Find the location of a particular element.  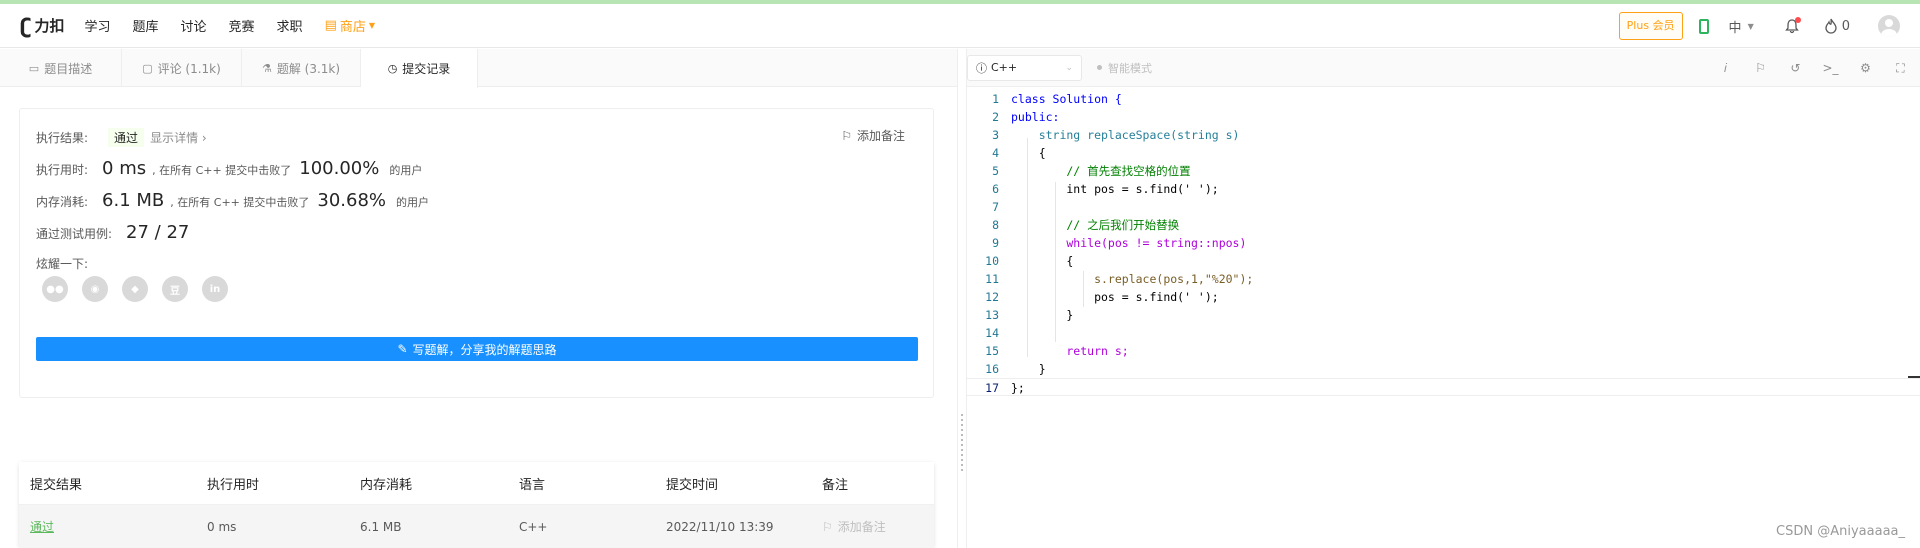

code-line: 5 // 首先查找空格的位置 is located at coordinates (1091, 171).